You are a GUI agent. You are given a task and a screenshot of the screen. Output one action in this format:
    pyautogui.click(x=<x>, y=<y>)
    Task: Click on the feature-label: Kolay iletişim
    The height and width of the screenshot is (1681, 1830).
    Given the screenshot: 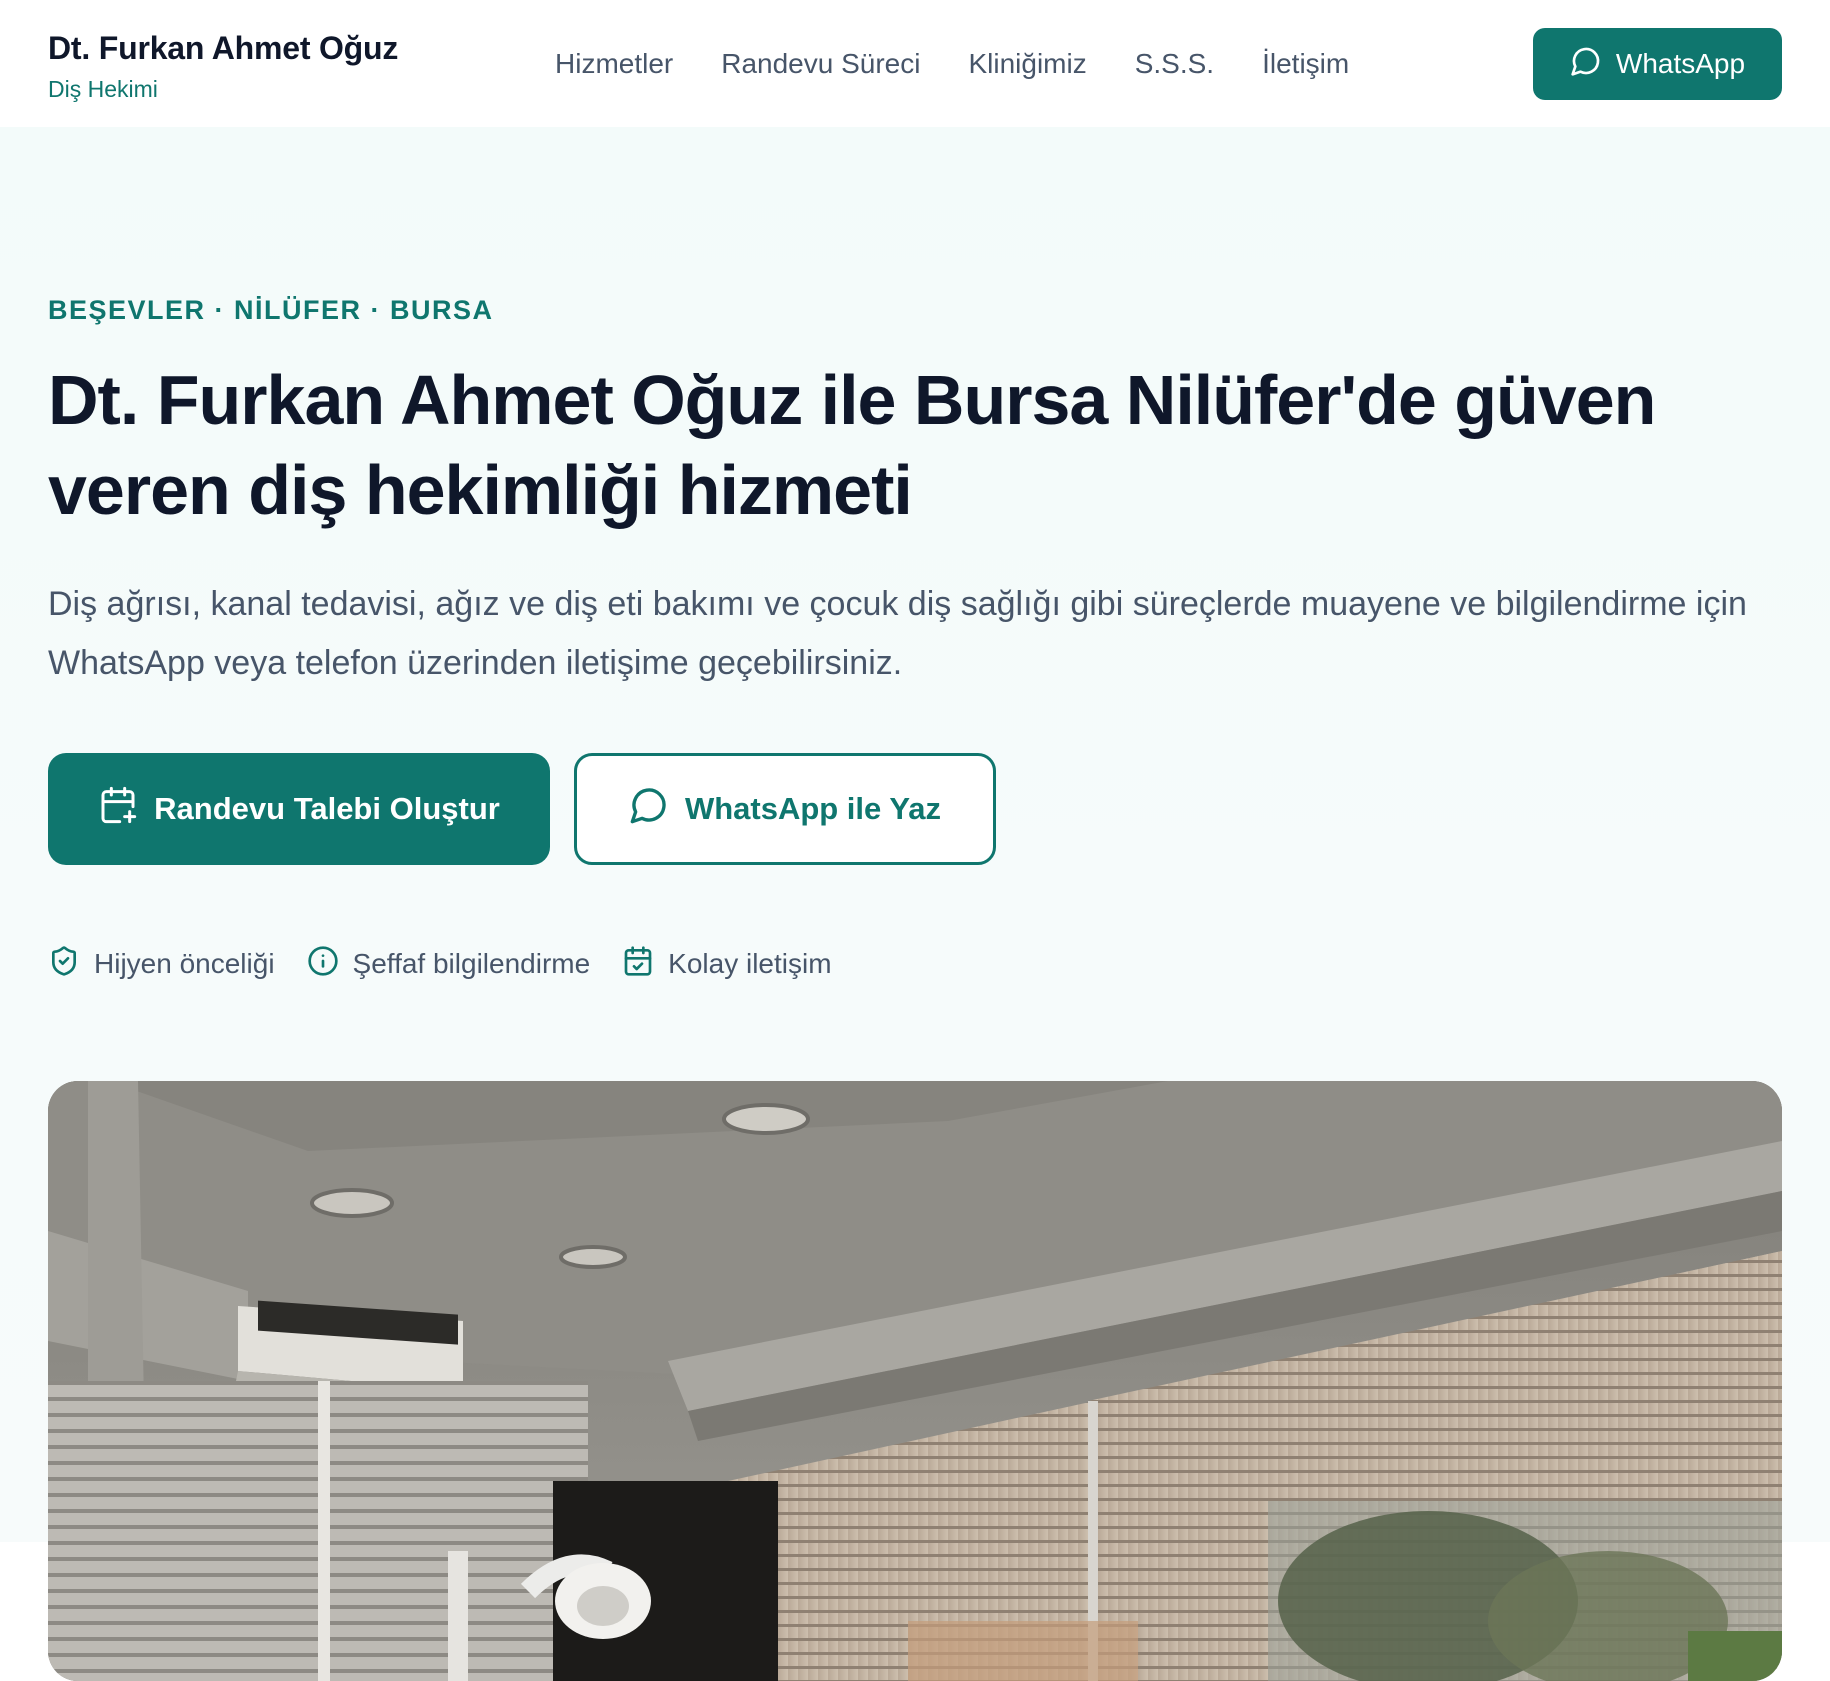 What is the action you would take?
    pyautogui.click(x=750, y=963)
    